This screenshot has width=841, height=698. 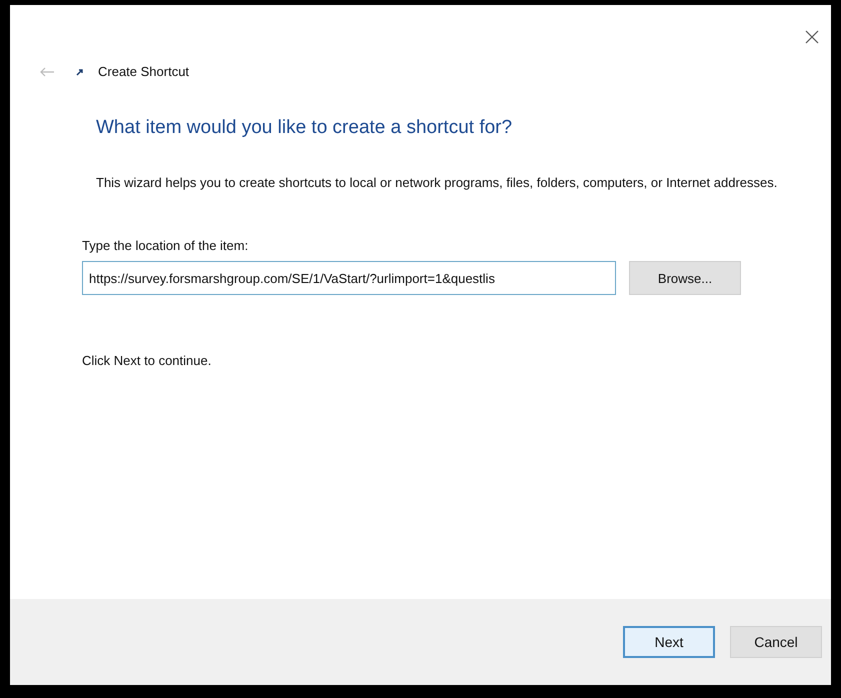 I want to click on description-text: This wizard helps you to create shortcuts to local or network programs, files, folders, computers, or Internet addresses., so click(x=437, y=183).